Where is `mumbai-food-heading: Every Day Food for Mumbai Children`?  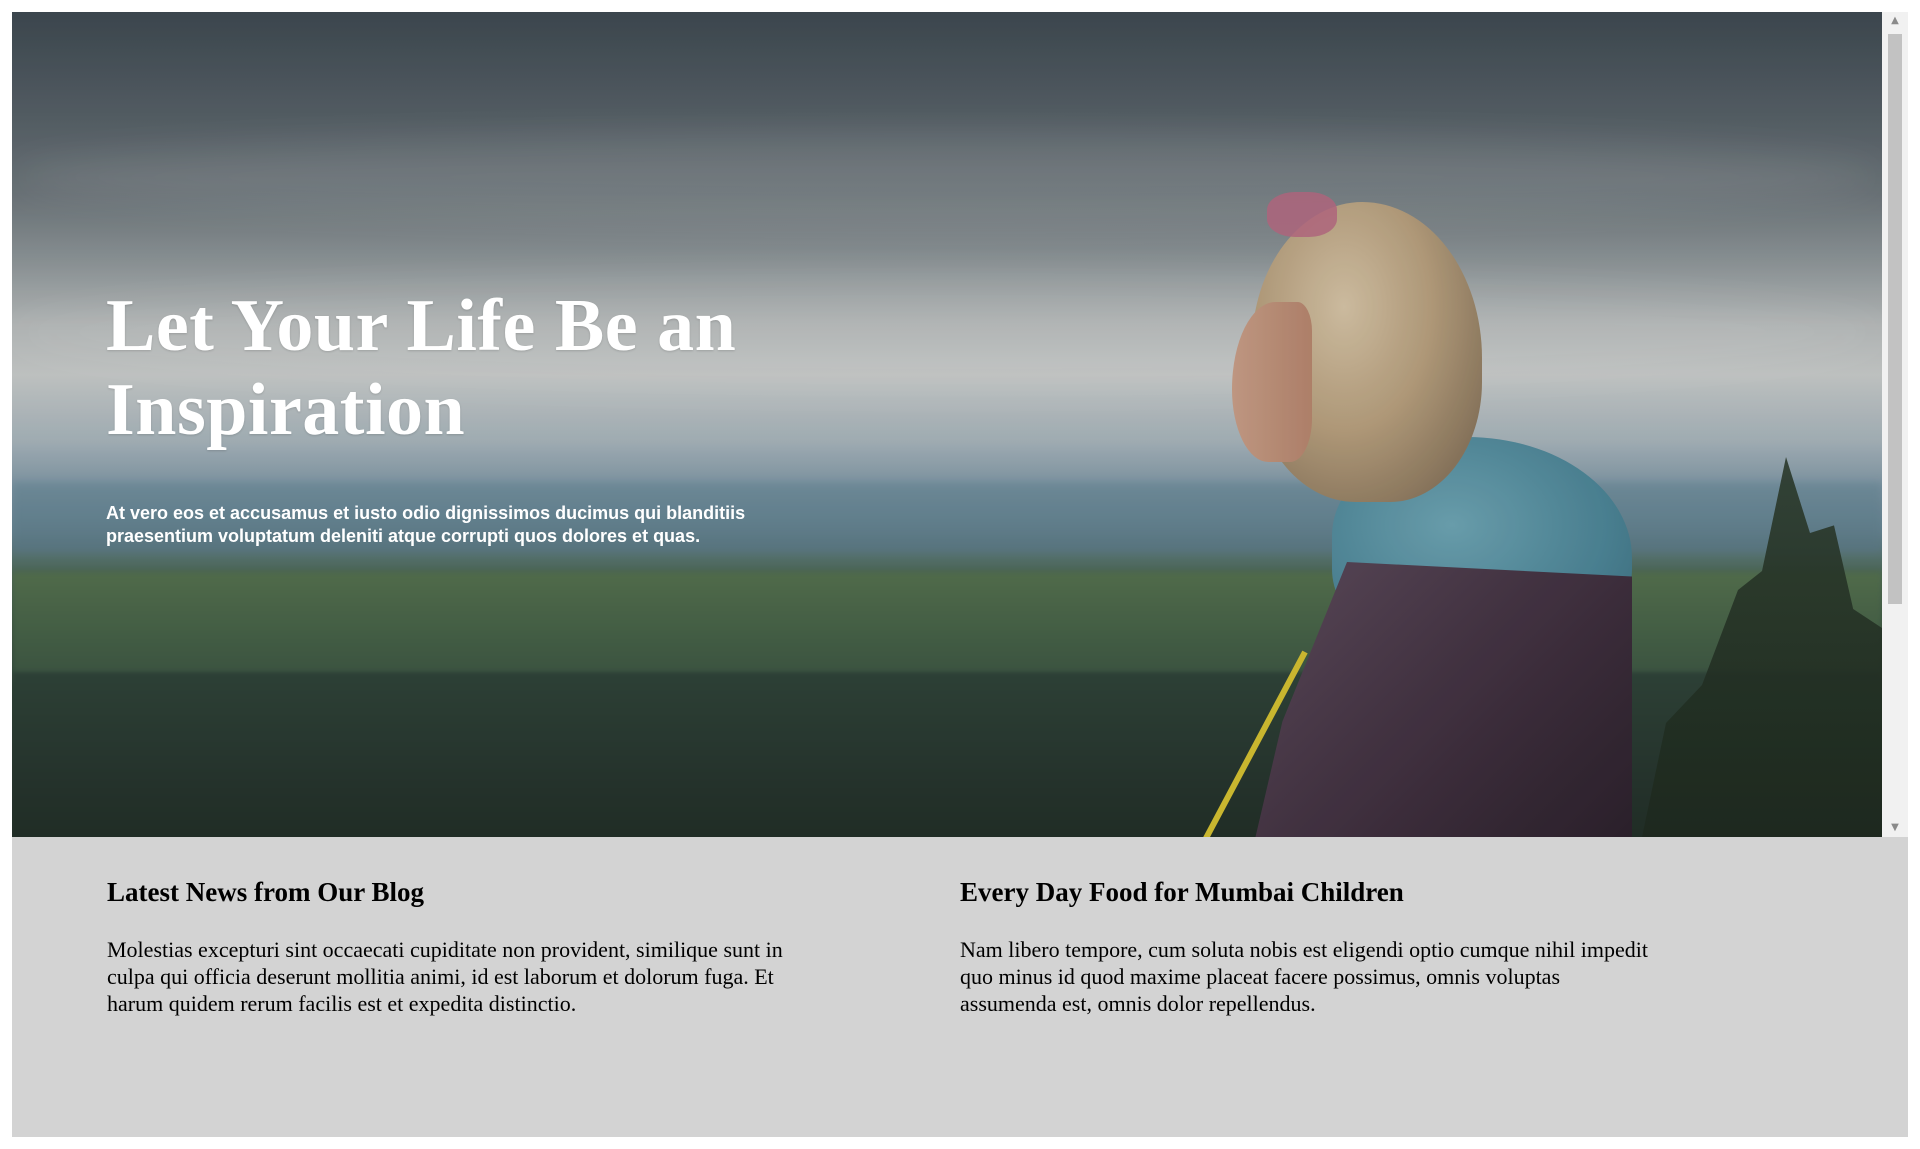
mumbai-food-heading: Every Day Food for Mumbai Children is located at coordinates (1182, 892).